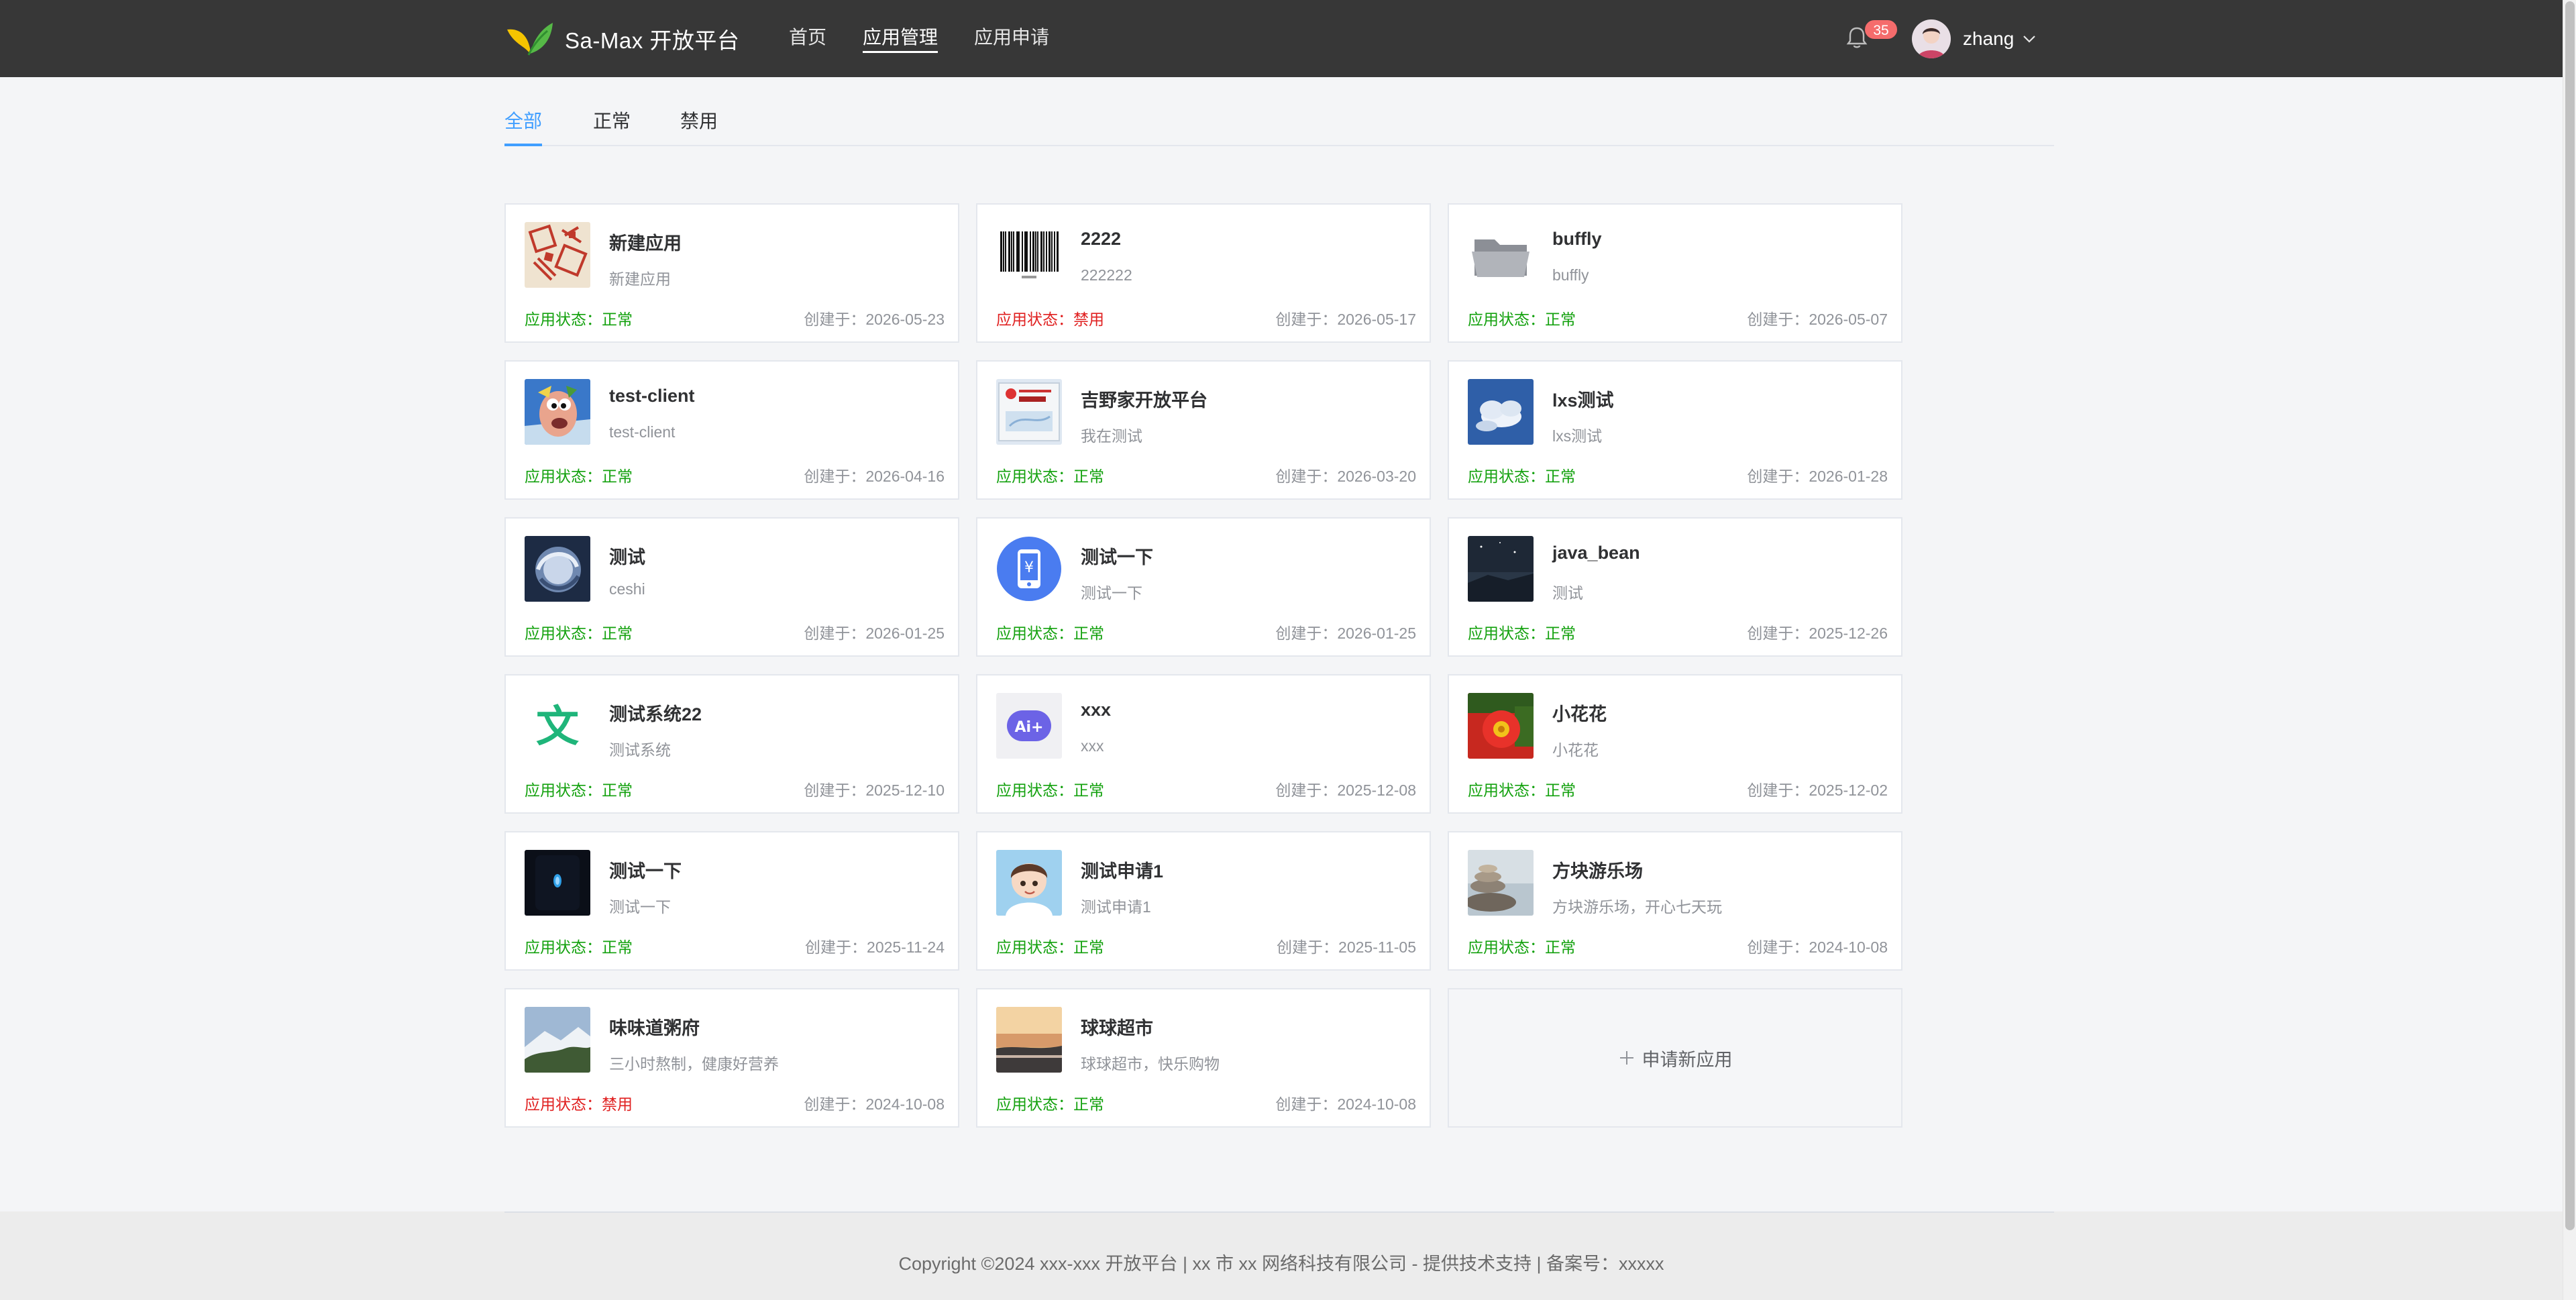 The image size is (2576, 1300). What do you see at coordinates (557, 727) in the screenshot?
I see `svg-text: 文` at bounding box center [557, 727].